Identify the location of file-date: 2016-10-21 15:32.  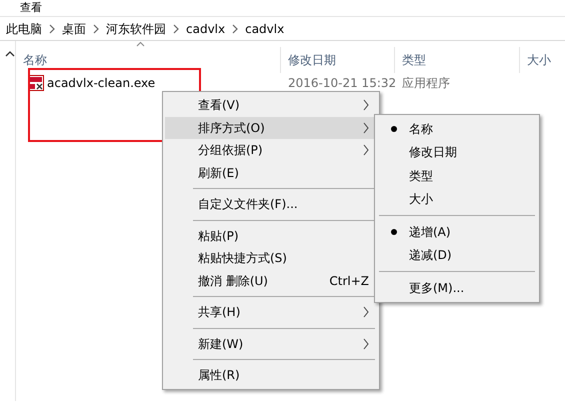
(341, 83).